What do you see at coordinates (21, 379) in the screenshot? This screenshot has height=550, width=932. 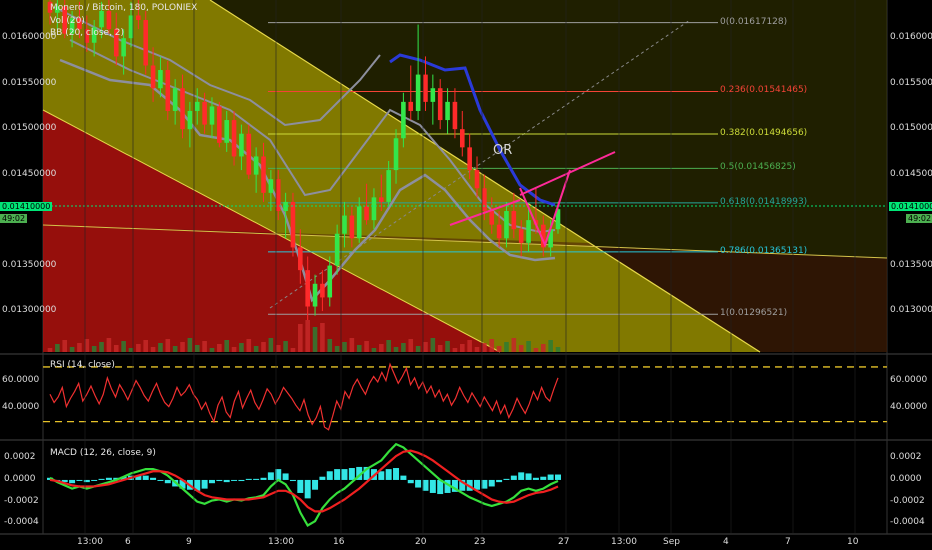 I see `rsi-tick-left: 60.0000` at bounding box center [21, 379].